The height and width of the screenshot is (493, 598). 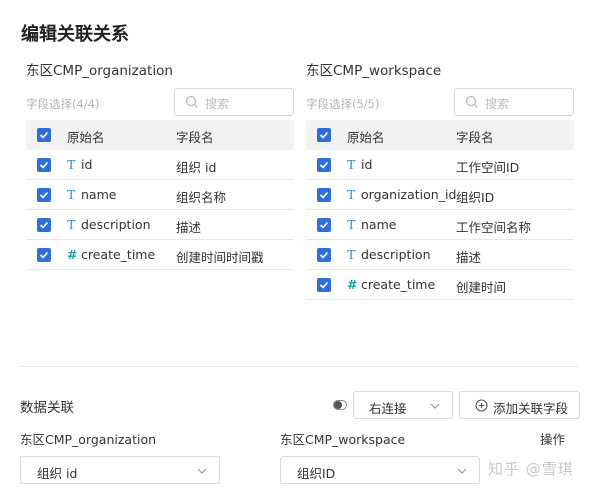 I want to click on table-row: Tid 工作空间ID, so click(x=440, y=165).